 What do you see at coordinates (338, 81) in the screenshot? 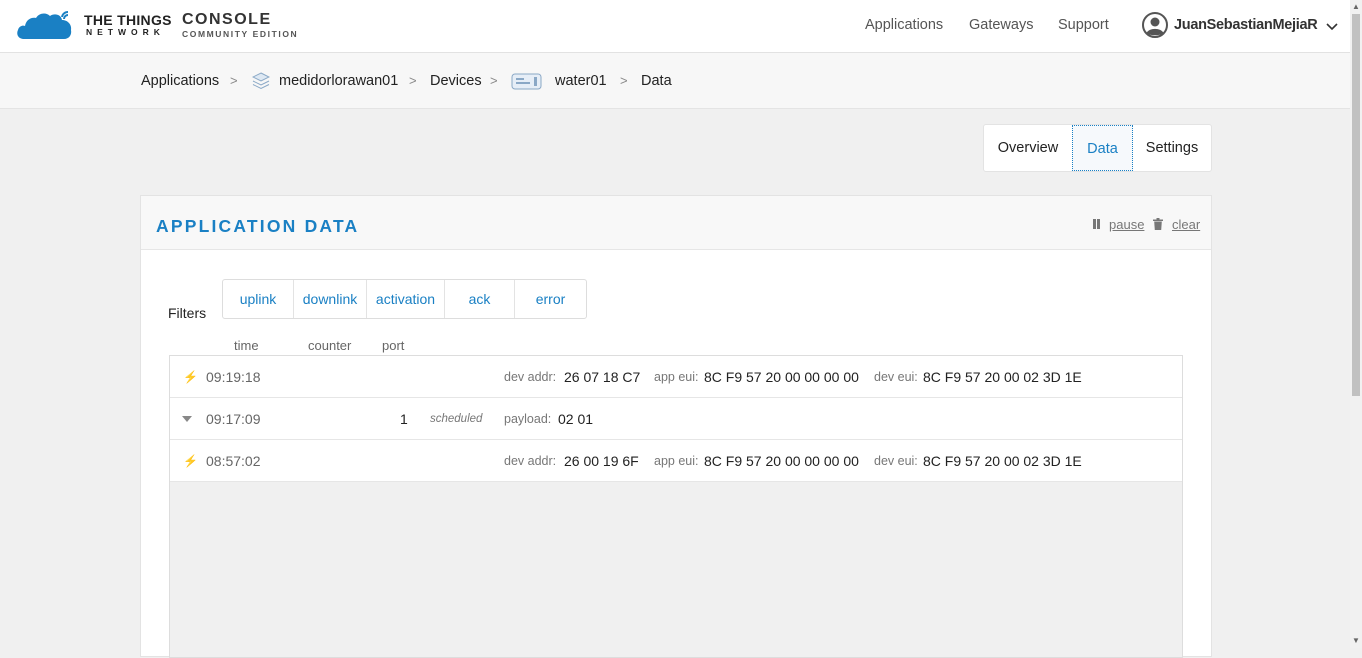
I see `breadcrumb-app-name: medidorlorawan01` at bounding box center [338, 81].